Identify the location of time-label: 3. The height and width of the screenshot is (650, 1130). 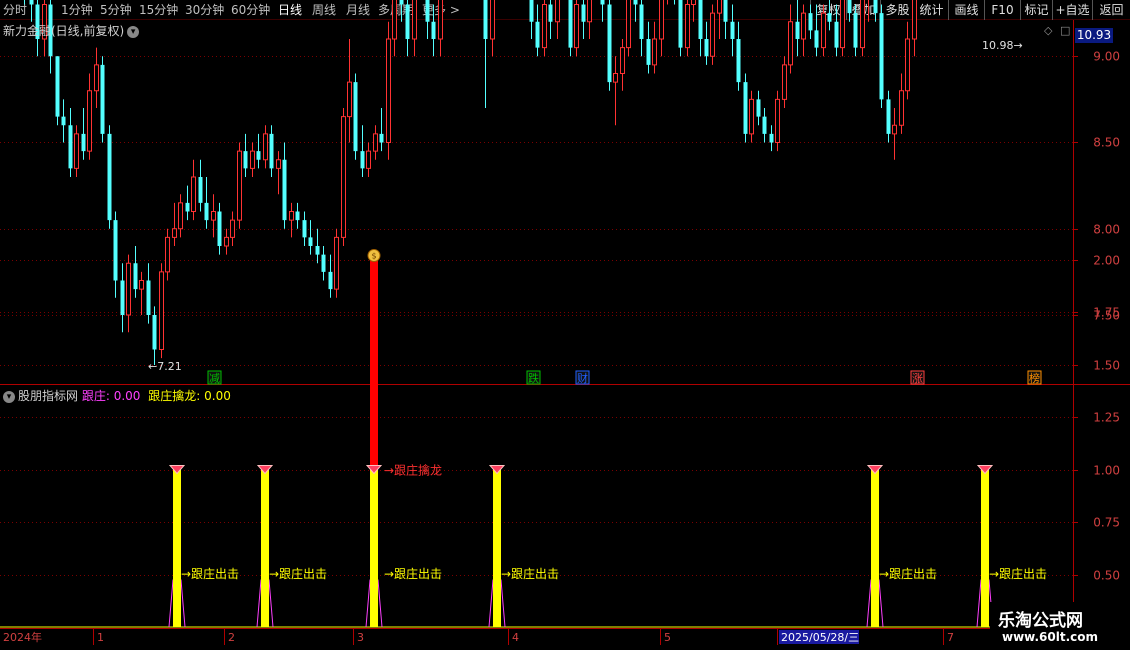
(360, 637).